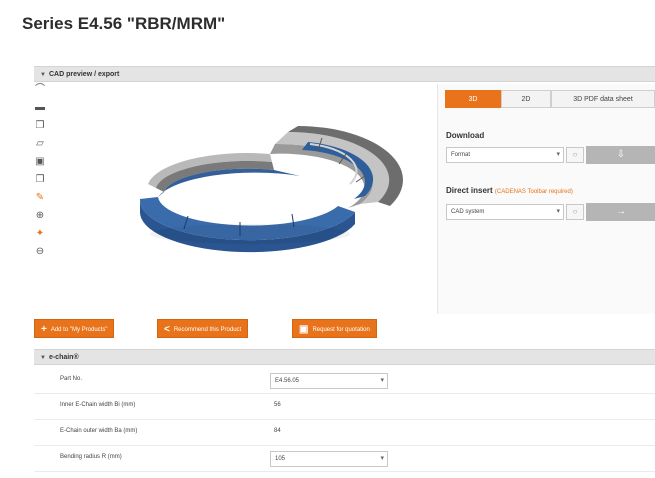 The height and width of the screenshot is (478, 655). Describe the element at coordinates (465, 135) in the screenshot. I see `download-label: Download` at that location.